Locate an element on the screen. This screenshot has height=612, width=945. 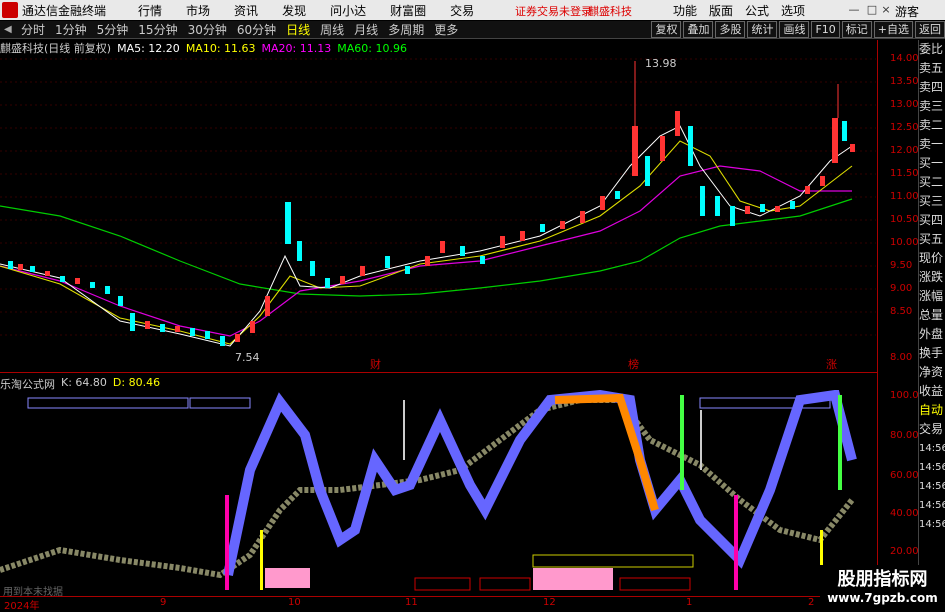
ma20-label: MA20: 11.13 is located at coordinates (296, 48).